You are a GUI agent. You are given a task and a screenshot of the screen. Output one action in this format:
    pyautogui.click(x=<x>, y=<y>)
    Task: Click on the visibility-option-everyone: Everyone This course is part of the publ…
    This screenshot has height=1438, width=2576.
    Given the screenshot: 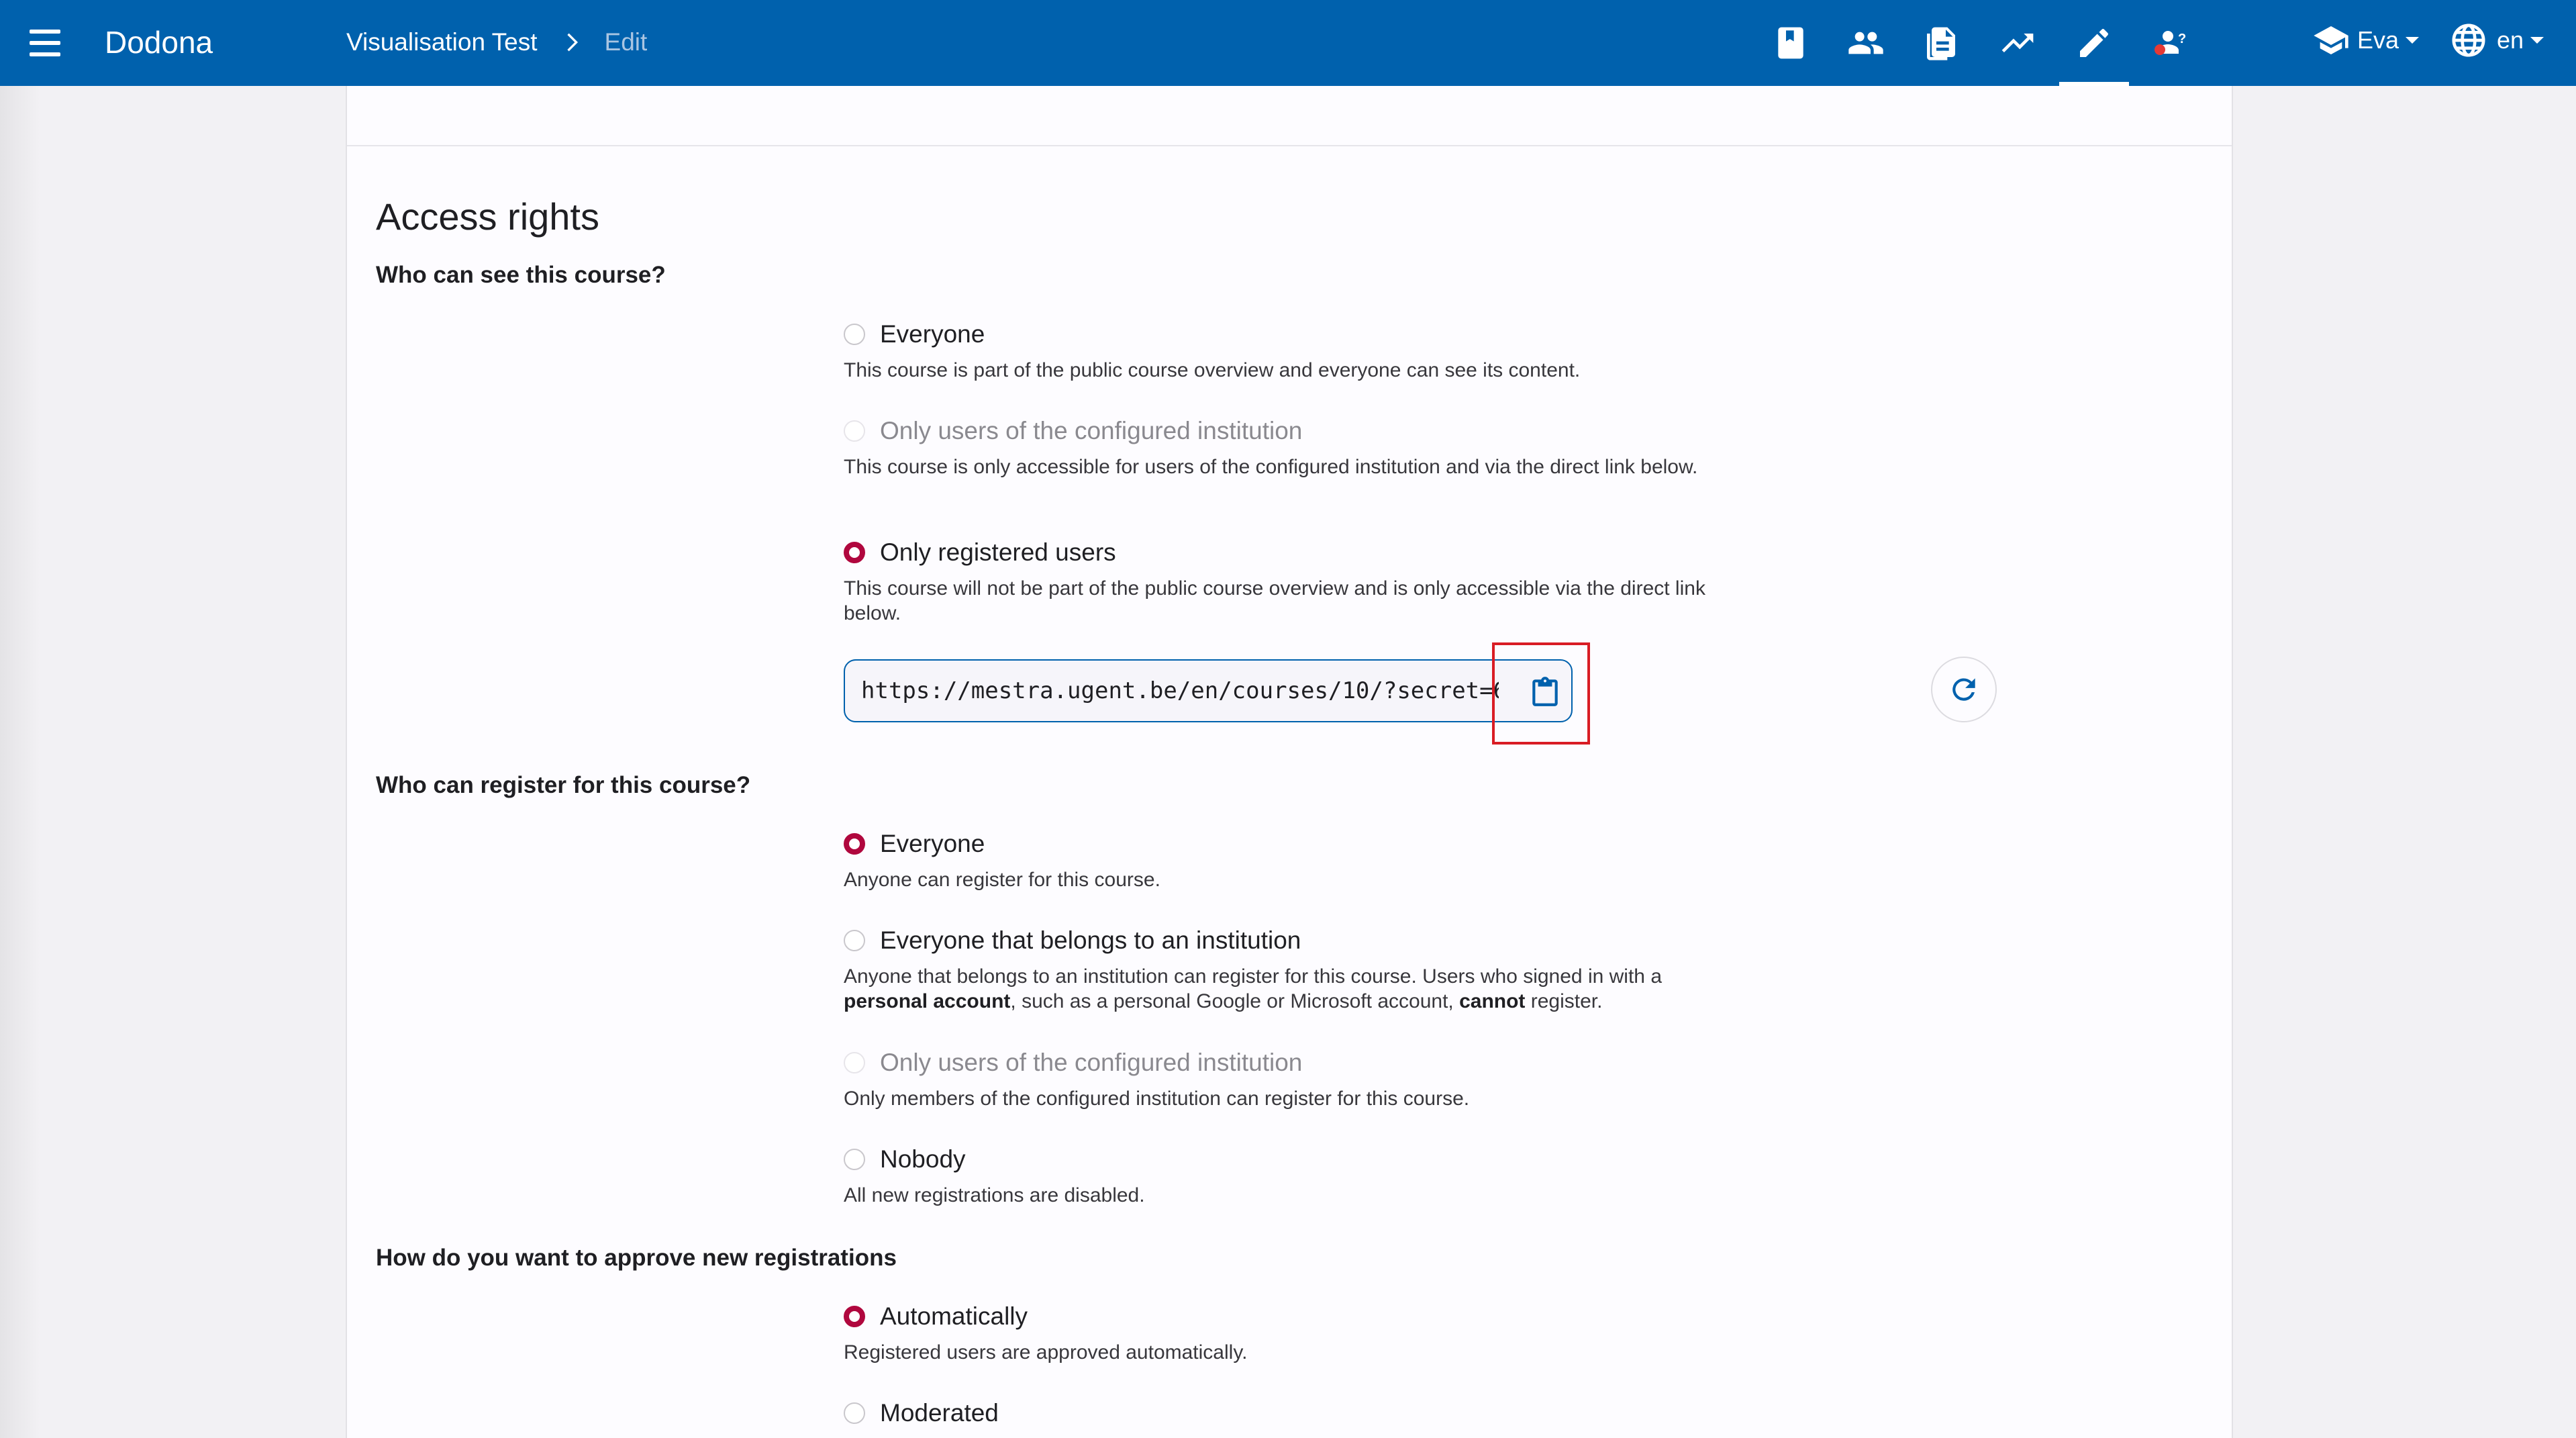 What is the action you would take?
    pyautogui.click(x=1287, y=350)
    